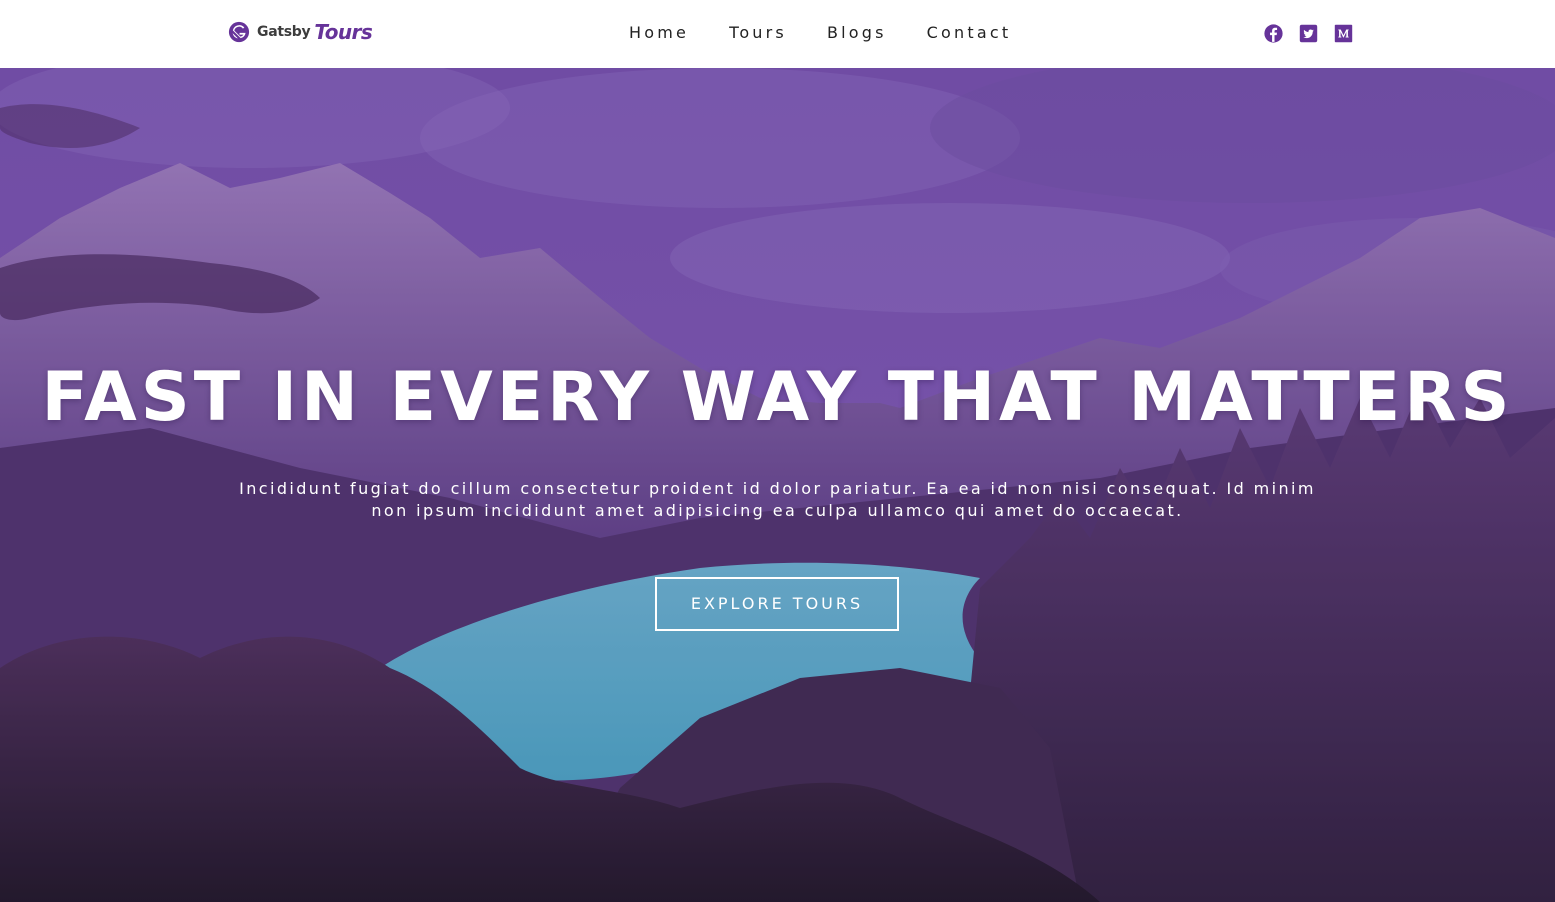 This screenshot has width=1555, height=902. What do you see at coordinates (820, 33) in the screenshot?
I see `main-nav: Home Tours Blogs Contact` at bounding box center [820, 33].